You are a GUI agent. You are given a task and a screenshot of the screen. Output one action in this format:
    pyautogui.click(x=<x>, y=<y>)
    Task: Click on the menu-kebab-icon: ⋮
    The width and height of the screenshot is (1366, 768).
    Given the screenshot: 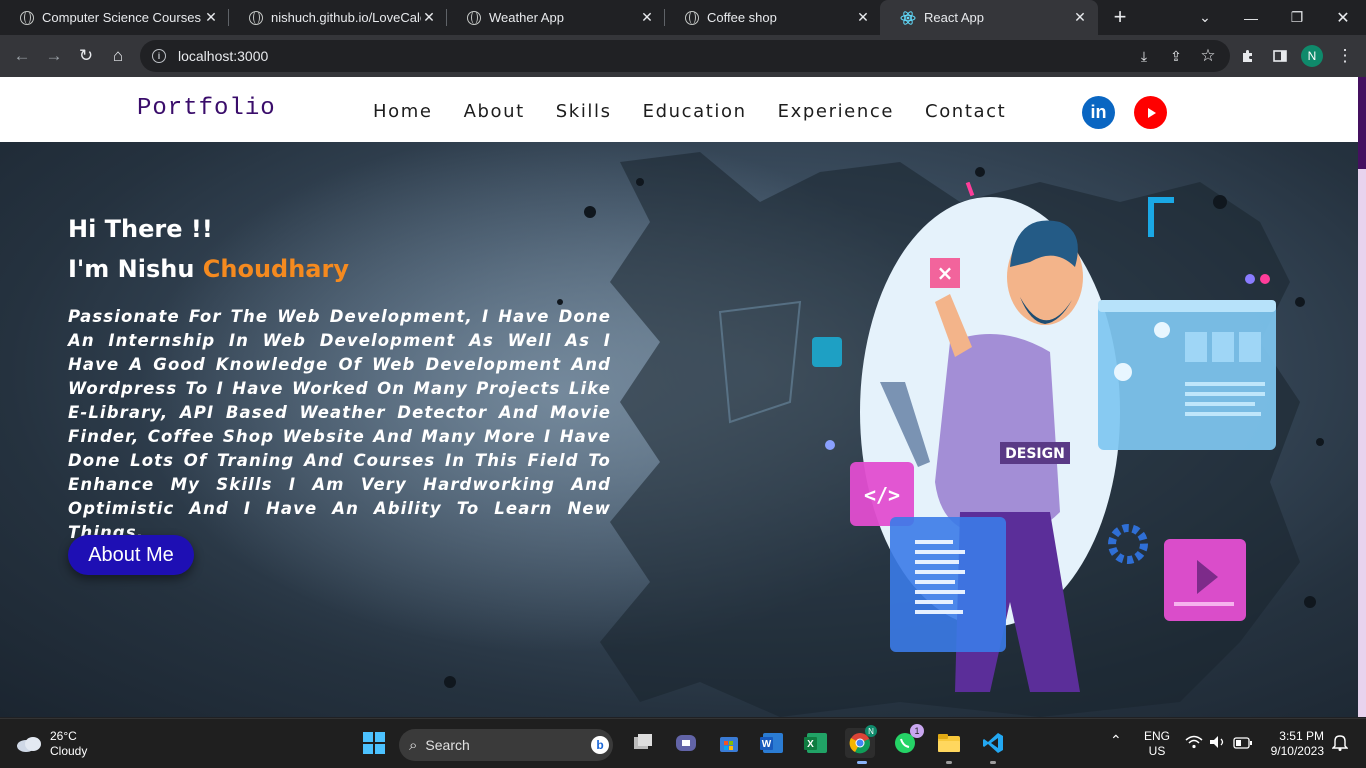 What is the action you would take?
    pyautogui.click(x=1345, y=56)
    